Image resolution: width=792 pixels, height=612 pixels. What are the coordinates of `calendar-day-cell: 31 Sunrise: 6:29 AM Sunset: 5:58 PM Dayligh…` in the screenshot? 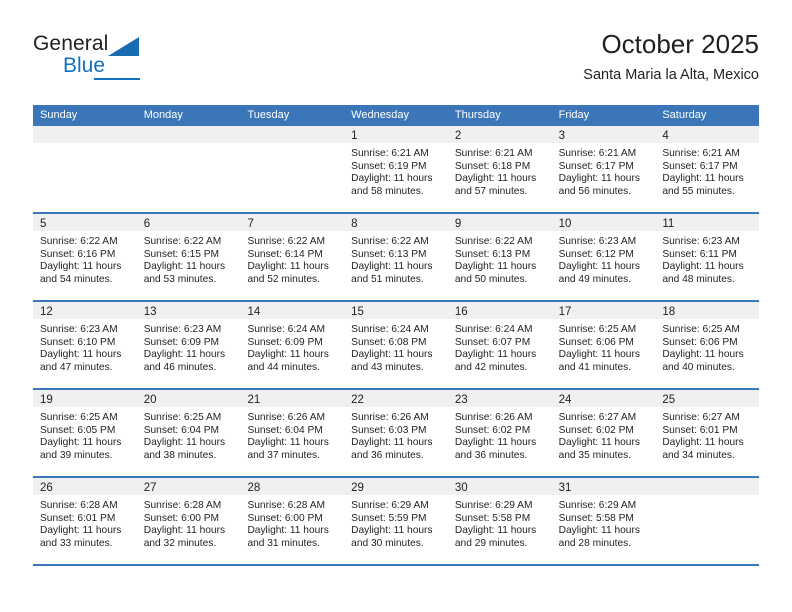 It's located at (603, 521).